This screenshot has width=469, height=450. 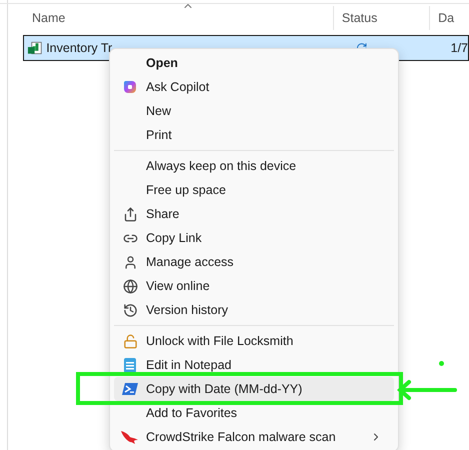 I want to click on menu-item-label: Add to Favorites, so click(x=192, y=413).